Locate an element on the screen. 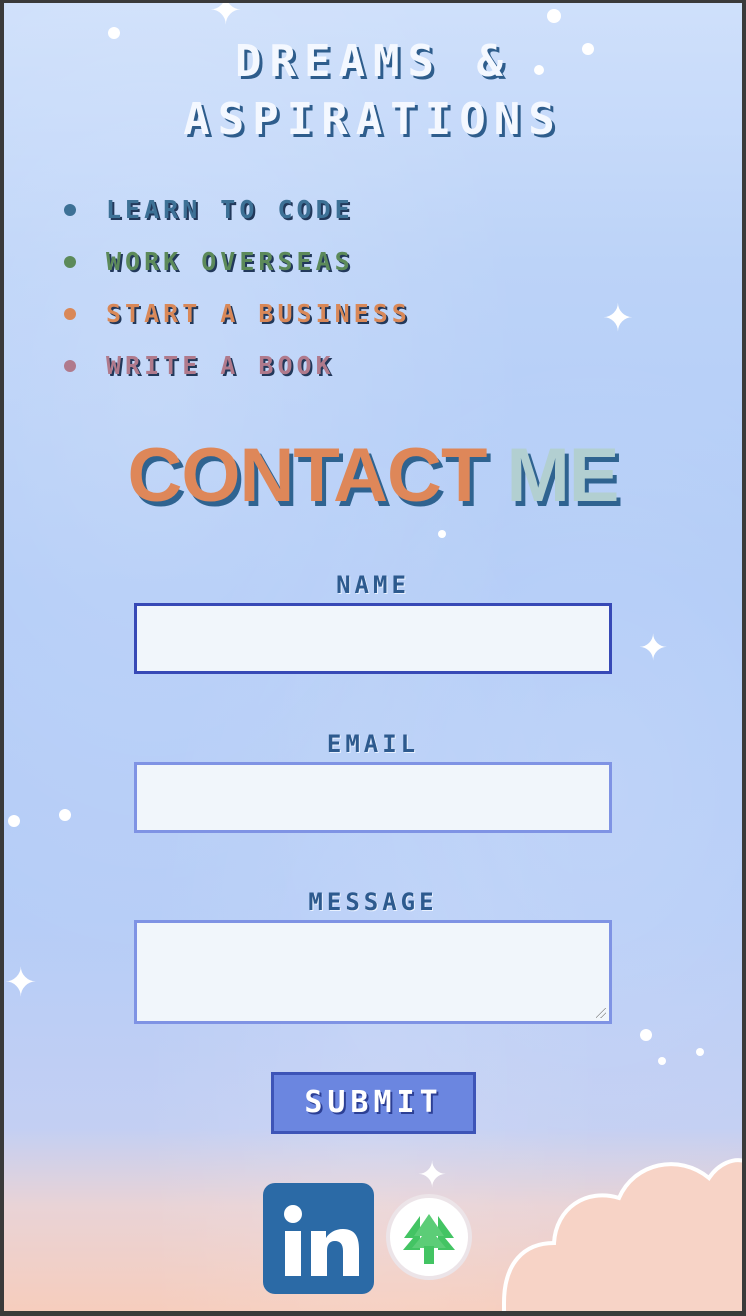  contact-heading: CONTACT ME is located at coordinates (373, 476).